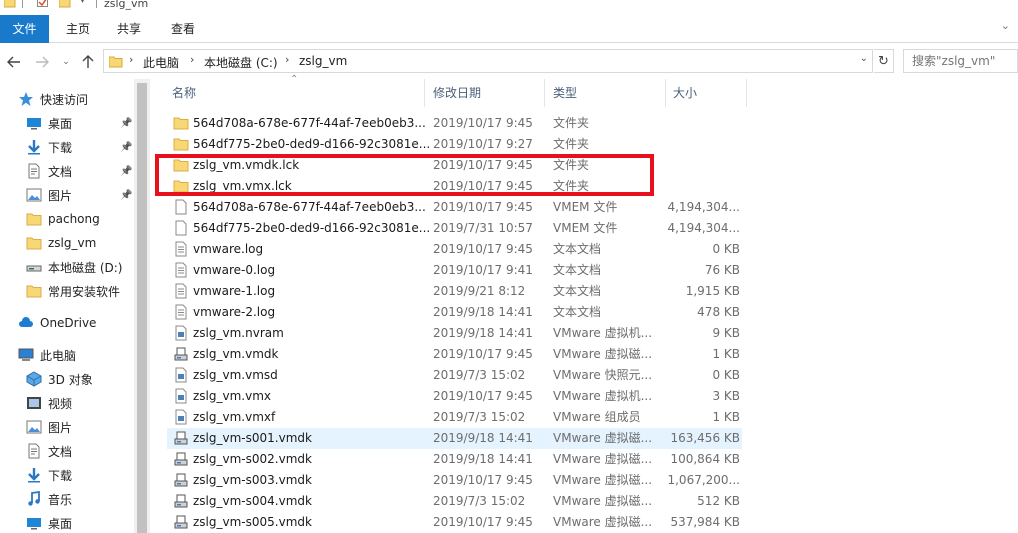  Describe the element at coordinates (60, 171) in the screenshot. I see `sidebar-item-label: 文档` at that location.